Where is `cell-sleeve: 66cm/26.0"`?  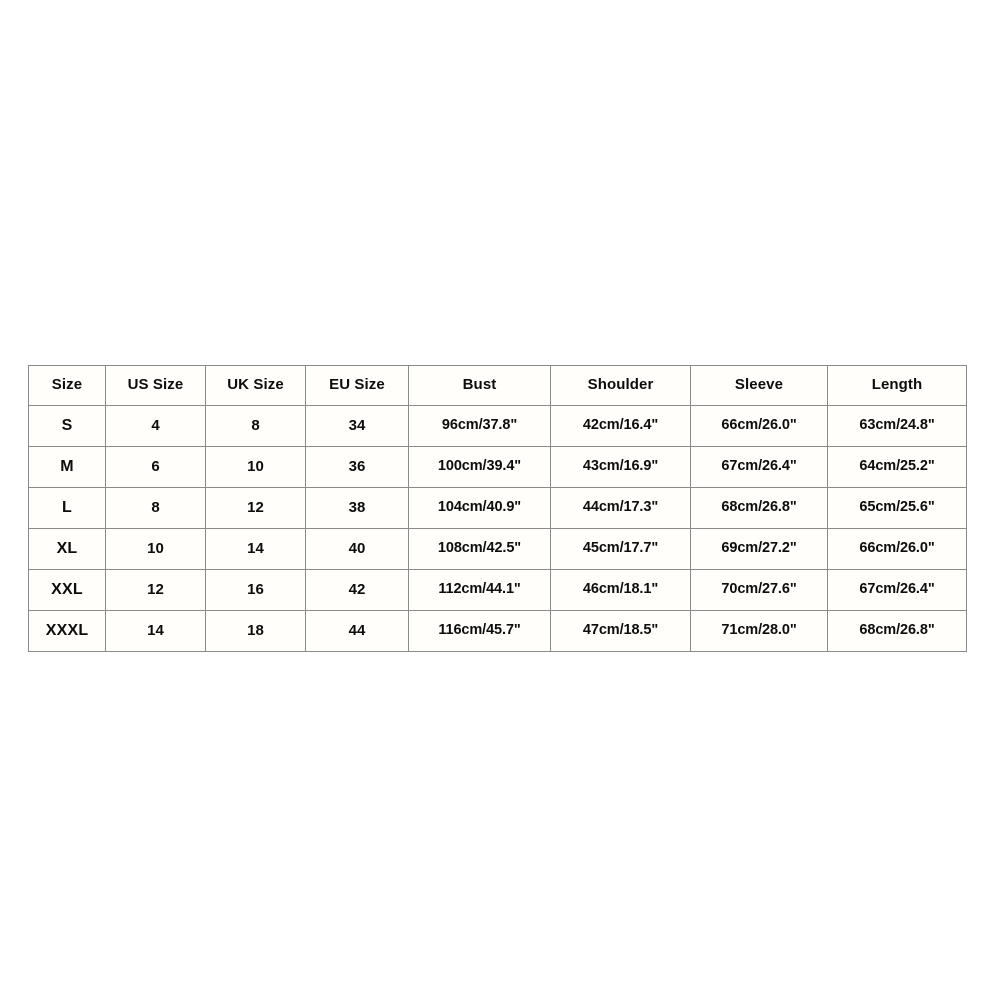 cell-sleeve: 66cm/26.0" is located at coordinates (759, 426).